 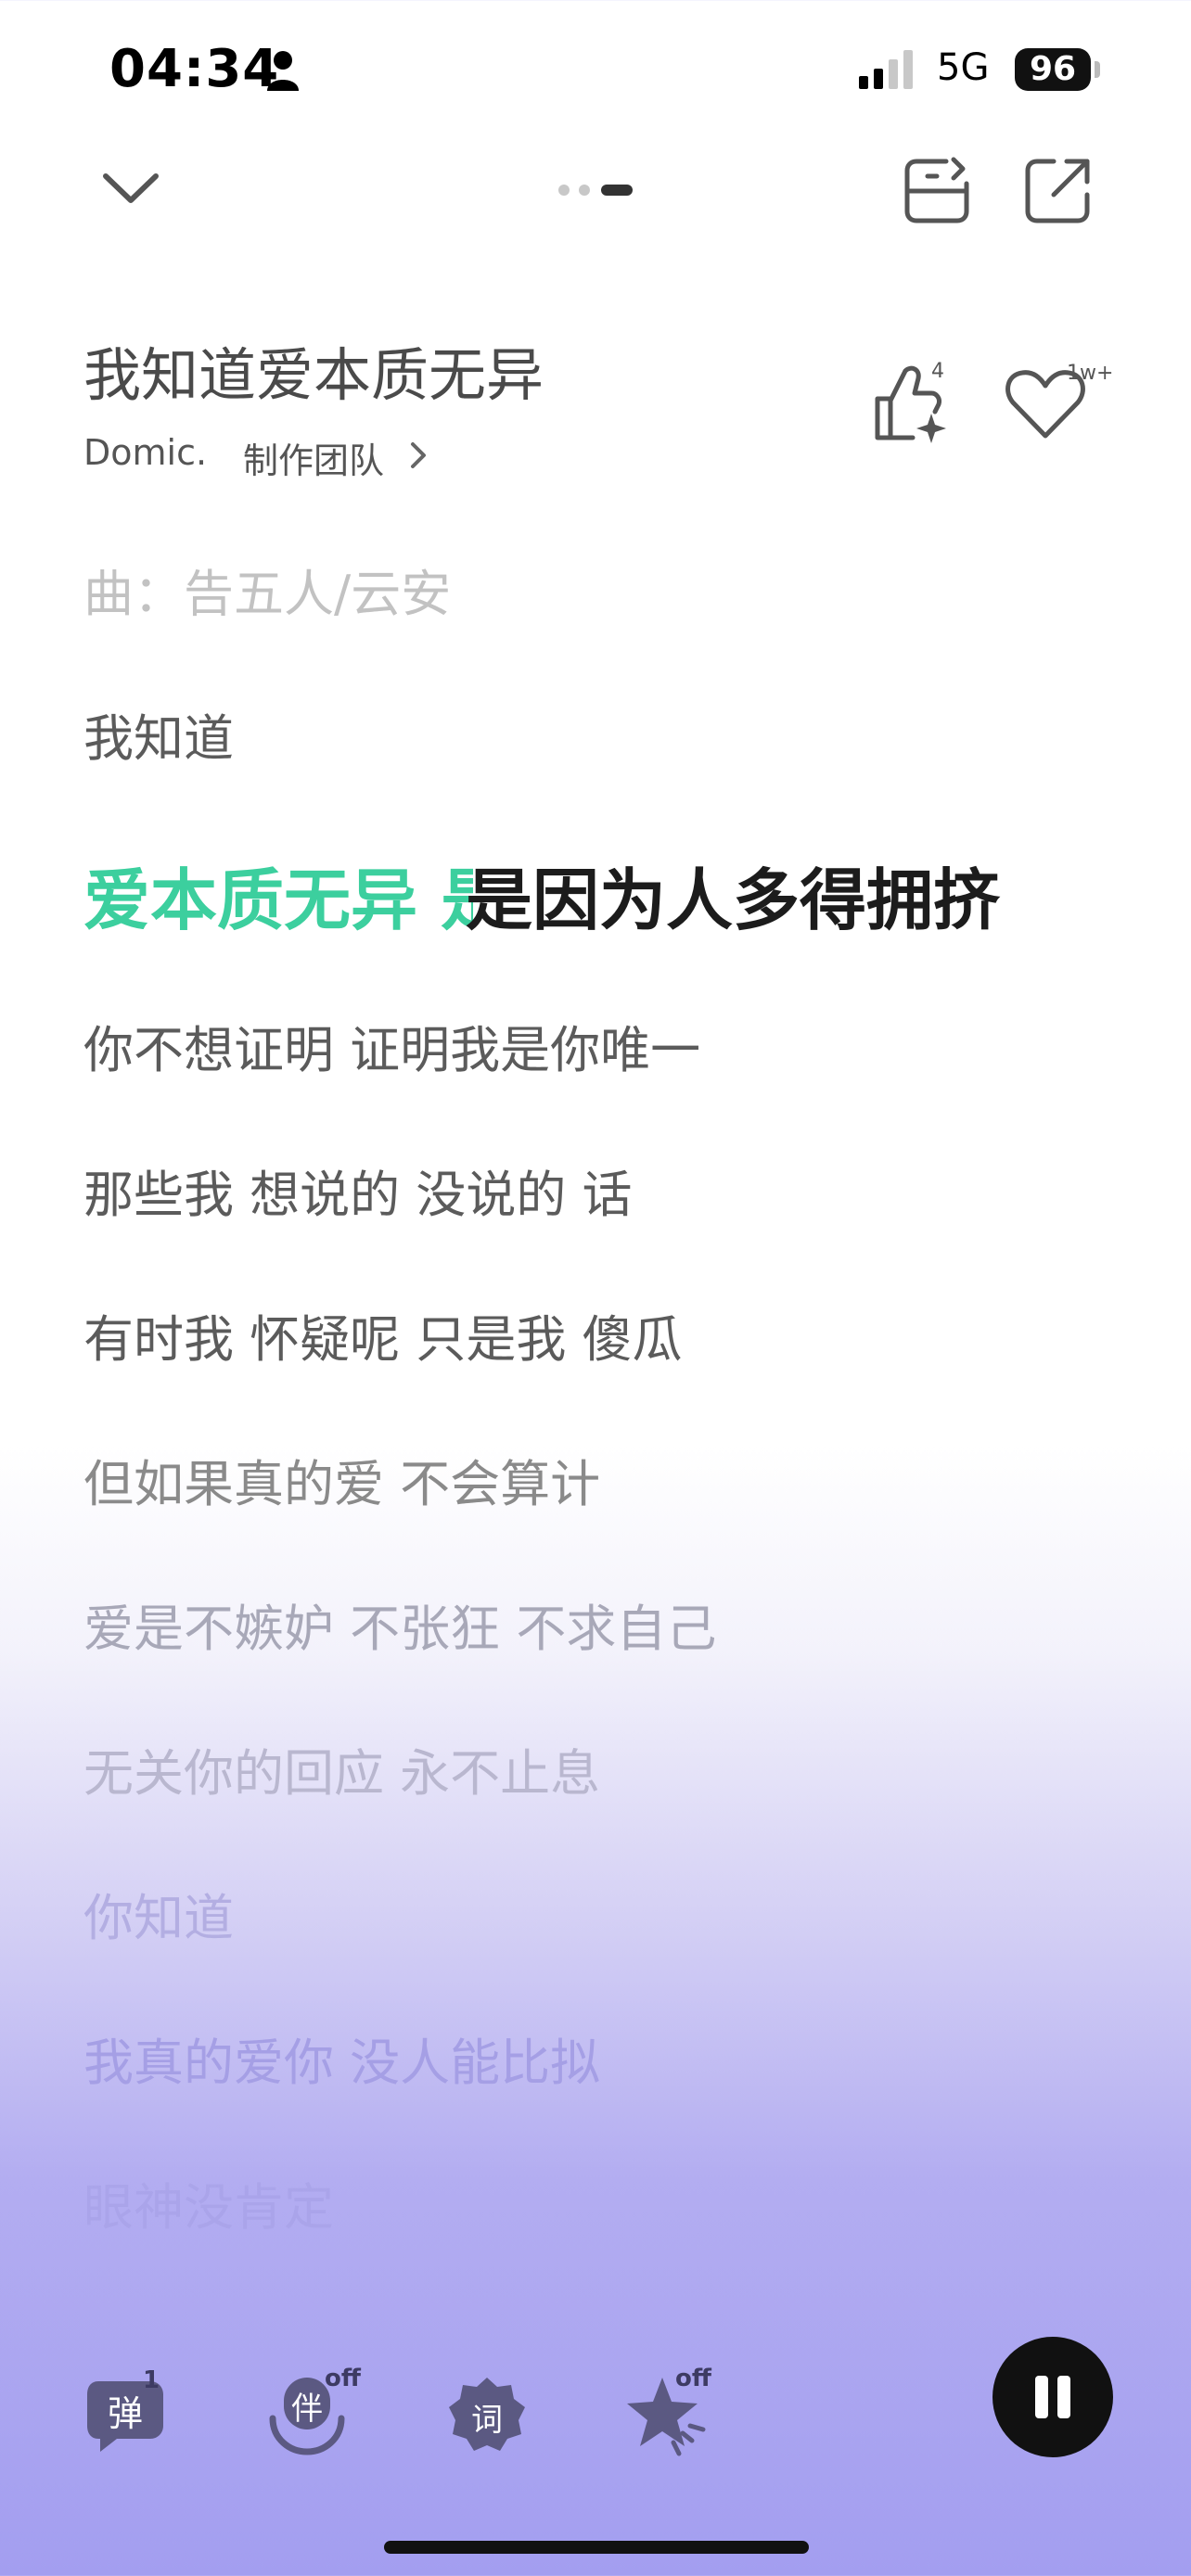 What do you see at coordinates (158, 1914) in the screenshot?
I see `lyric-line: 你知道` at bounding box center [158, 1914].